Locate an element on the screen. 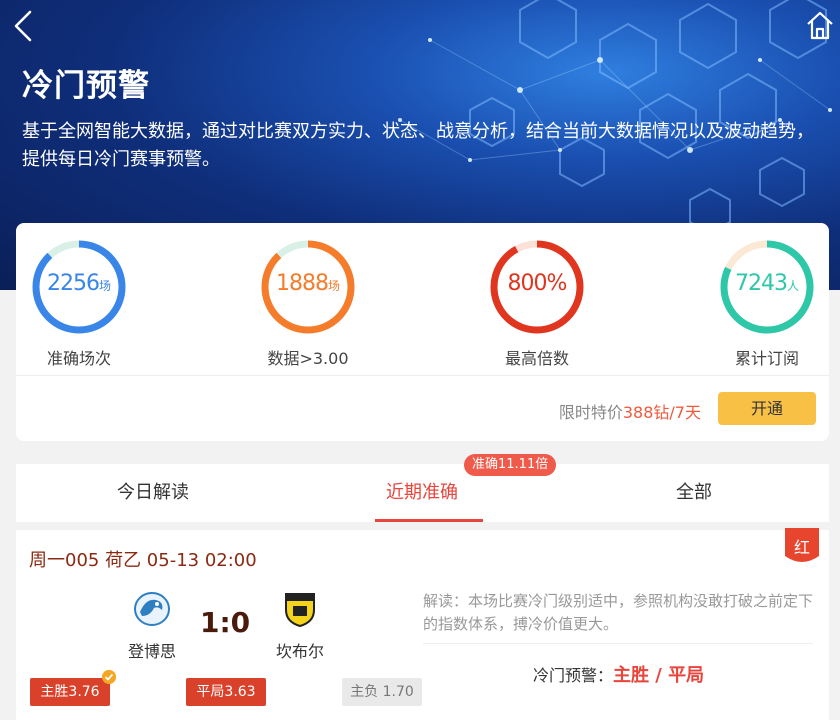  upset-warning-value: 主胜 / 平局 is located at coordinates (659, 675).